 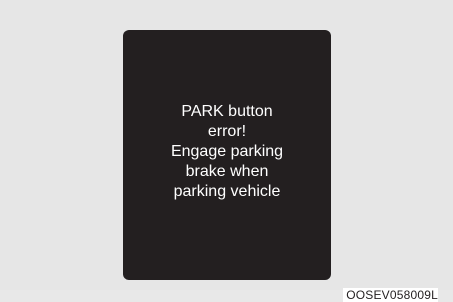 What do you see at coordinates (390, 295) in the screenshot?
I see `figure-code: OOSEV058009L` at bounding box center [390, 295].